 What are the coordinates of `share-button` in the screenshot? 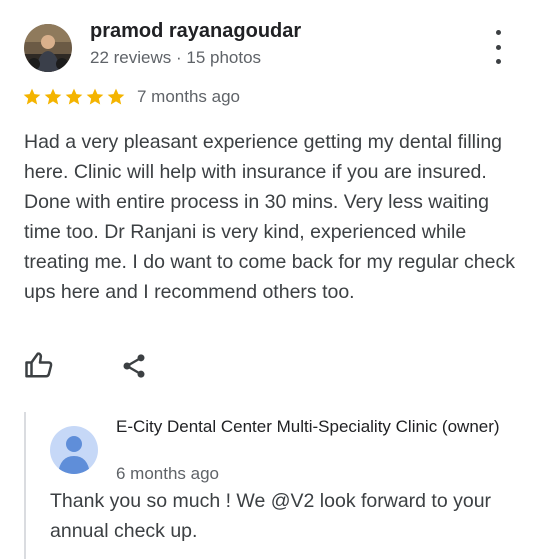 It's located at (134, 366).